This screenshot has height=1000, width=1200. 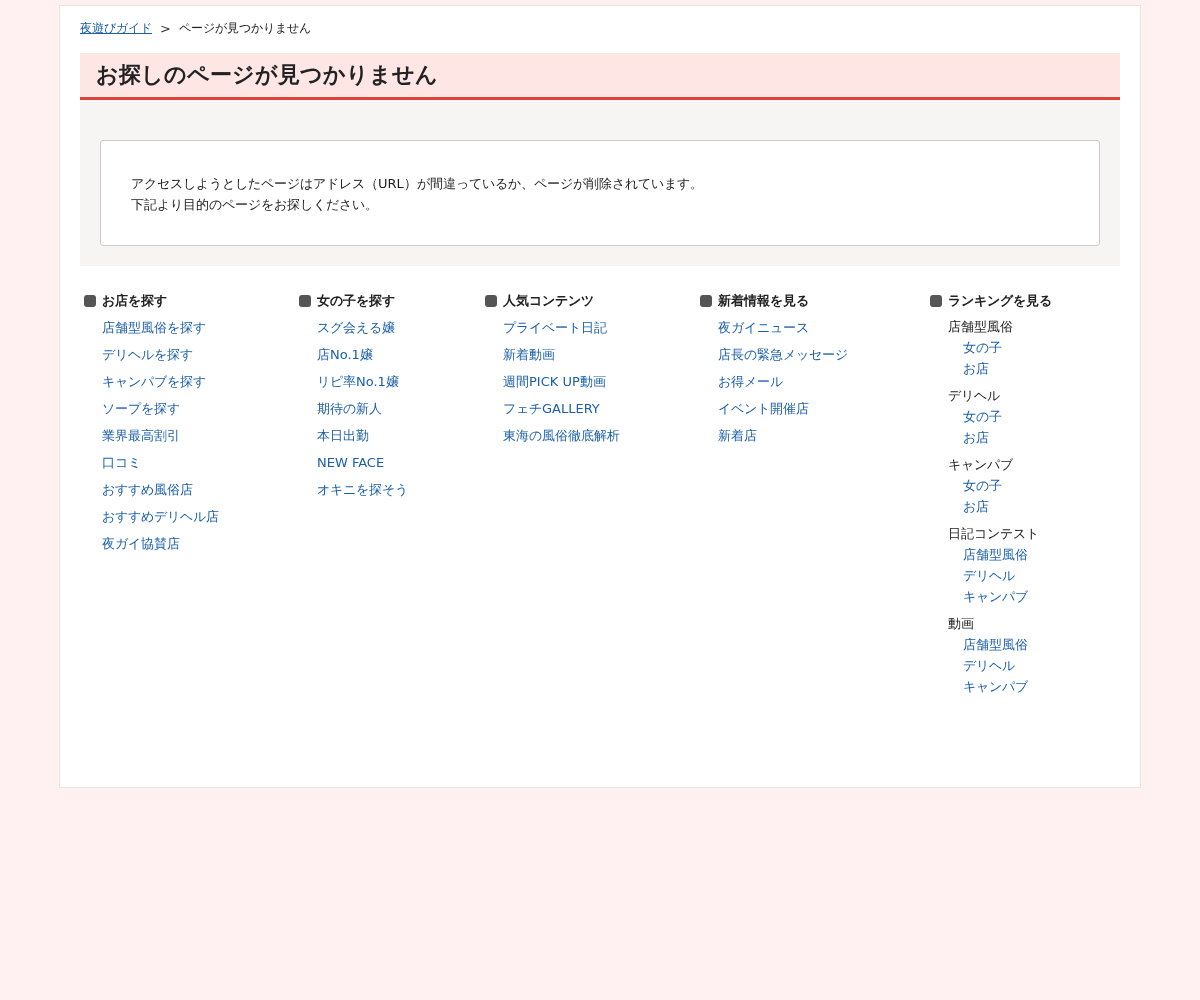 What do you see at coordinates (1000, 301) in the screenshot?
I see `section-heading: ランキングを見る` at bounding box center [1000, 301].